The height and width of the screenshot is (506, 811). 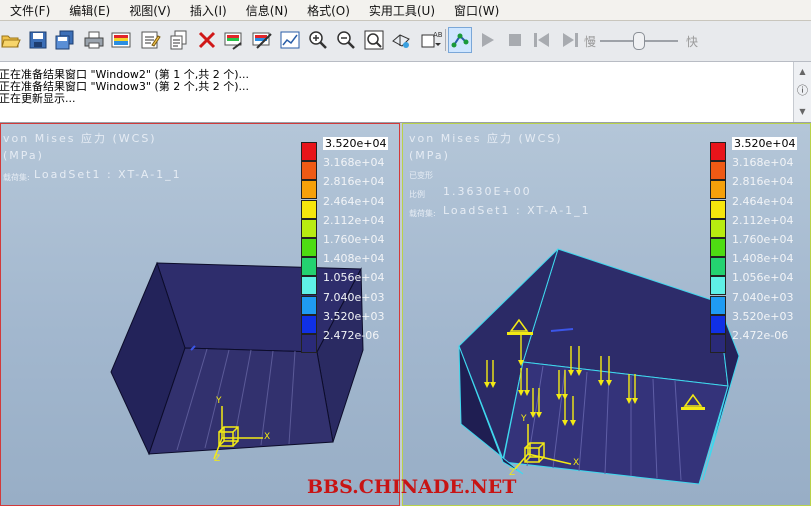 What do you see at coordinates (121, 40) in the screenshot?
I see `fringe-plot-icon` at bounding box center [121, 40].